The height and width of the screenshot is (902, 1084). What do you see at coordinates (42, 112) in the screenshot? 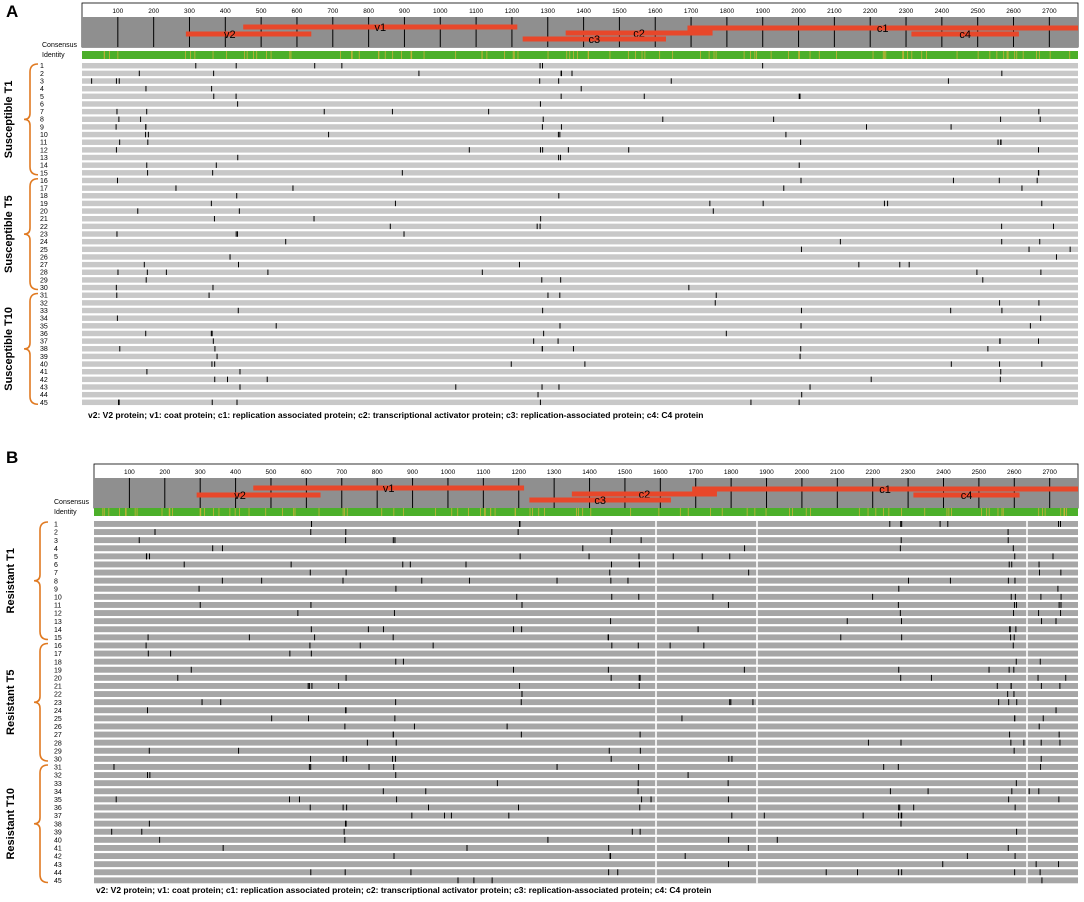
I see `row-label: 7` at bounding box center [42, 112].